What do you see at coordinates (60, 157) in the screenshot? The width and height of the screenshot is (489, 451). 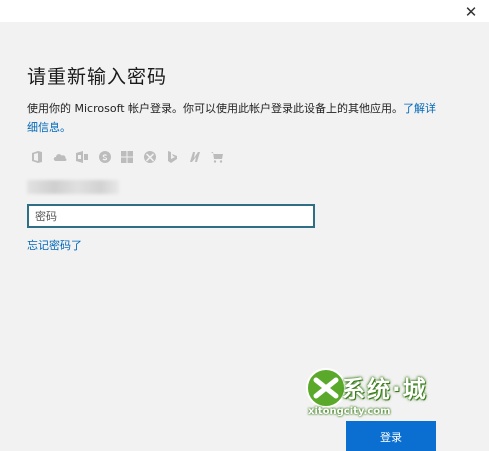 I see `onedrive-icon` at bounding box center [60, 157].